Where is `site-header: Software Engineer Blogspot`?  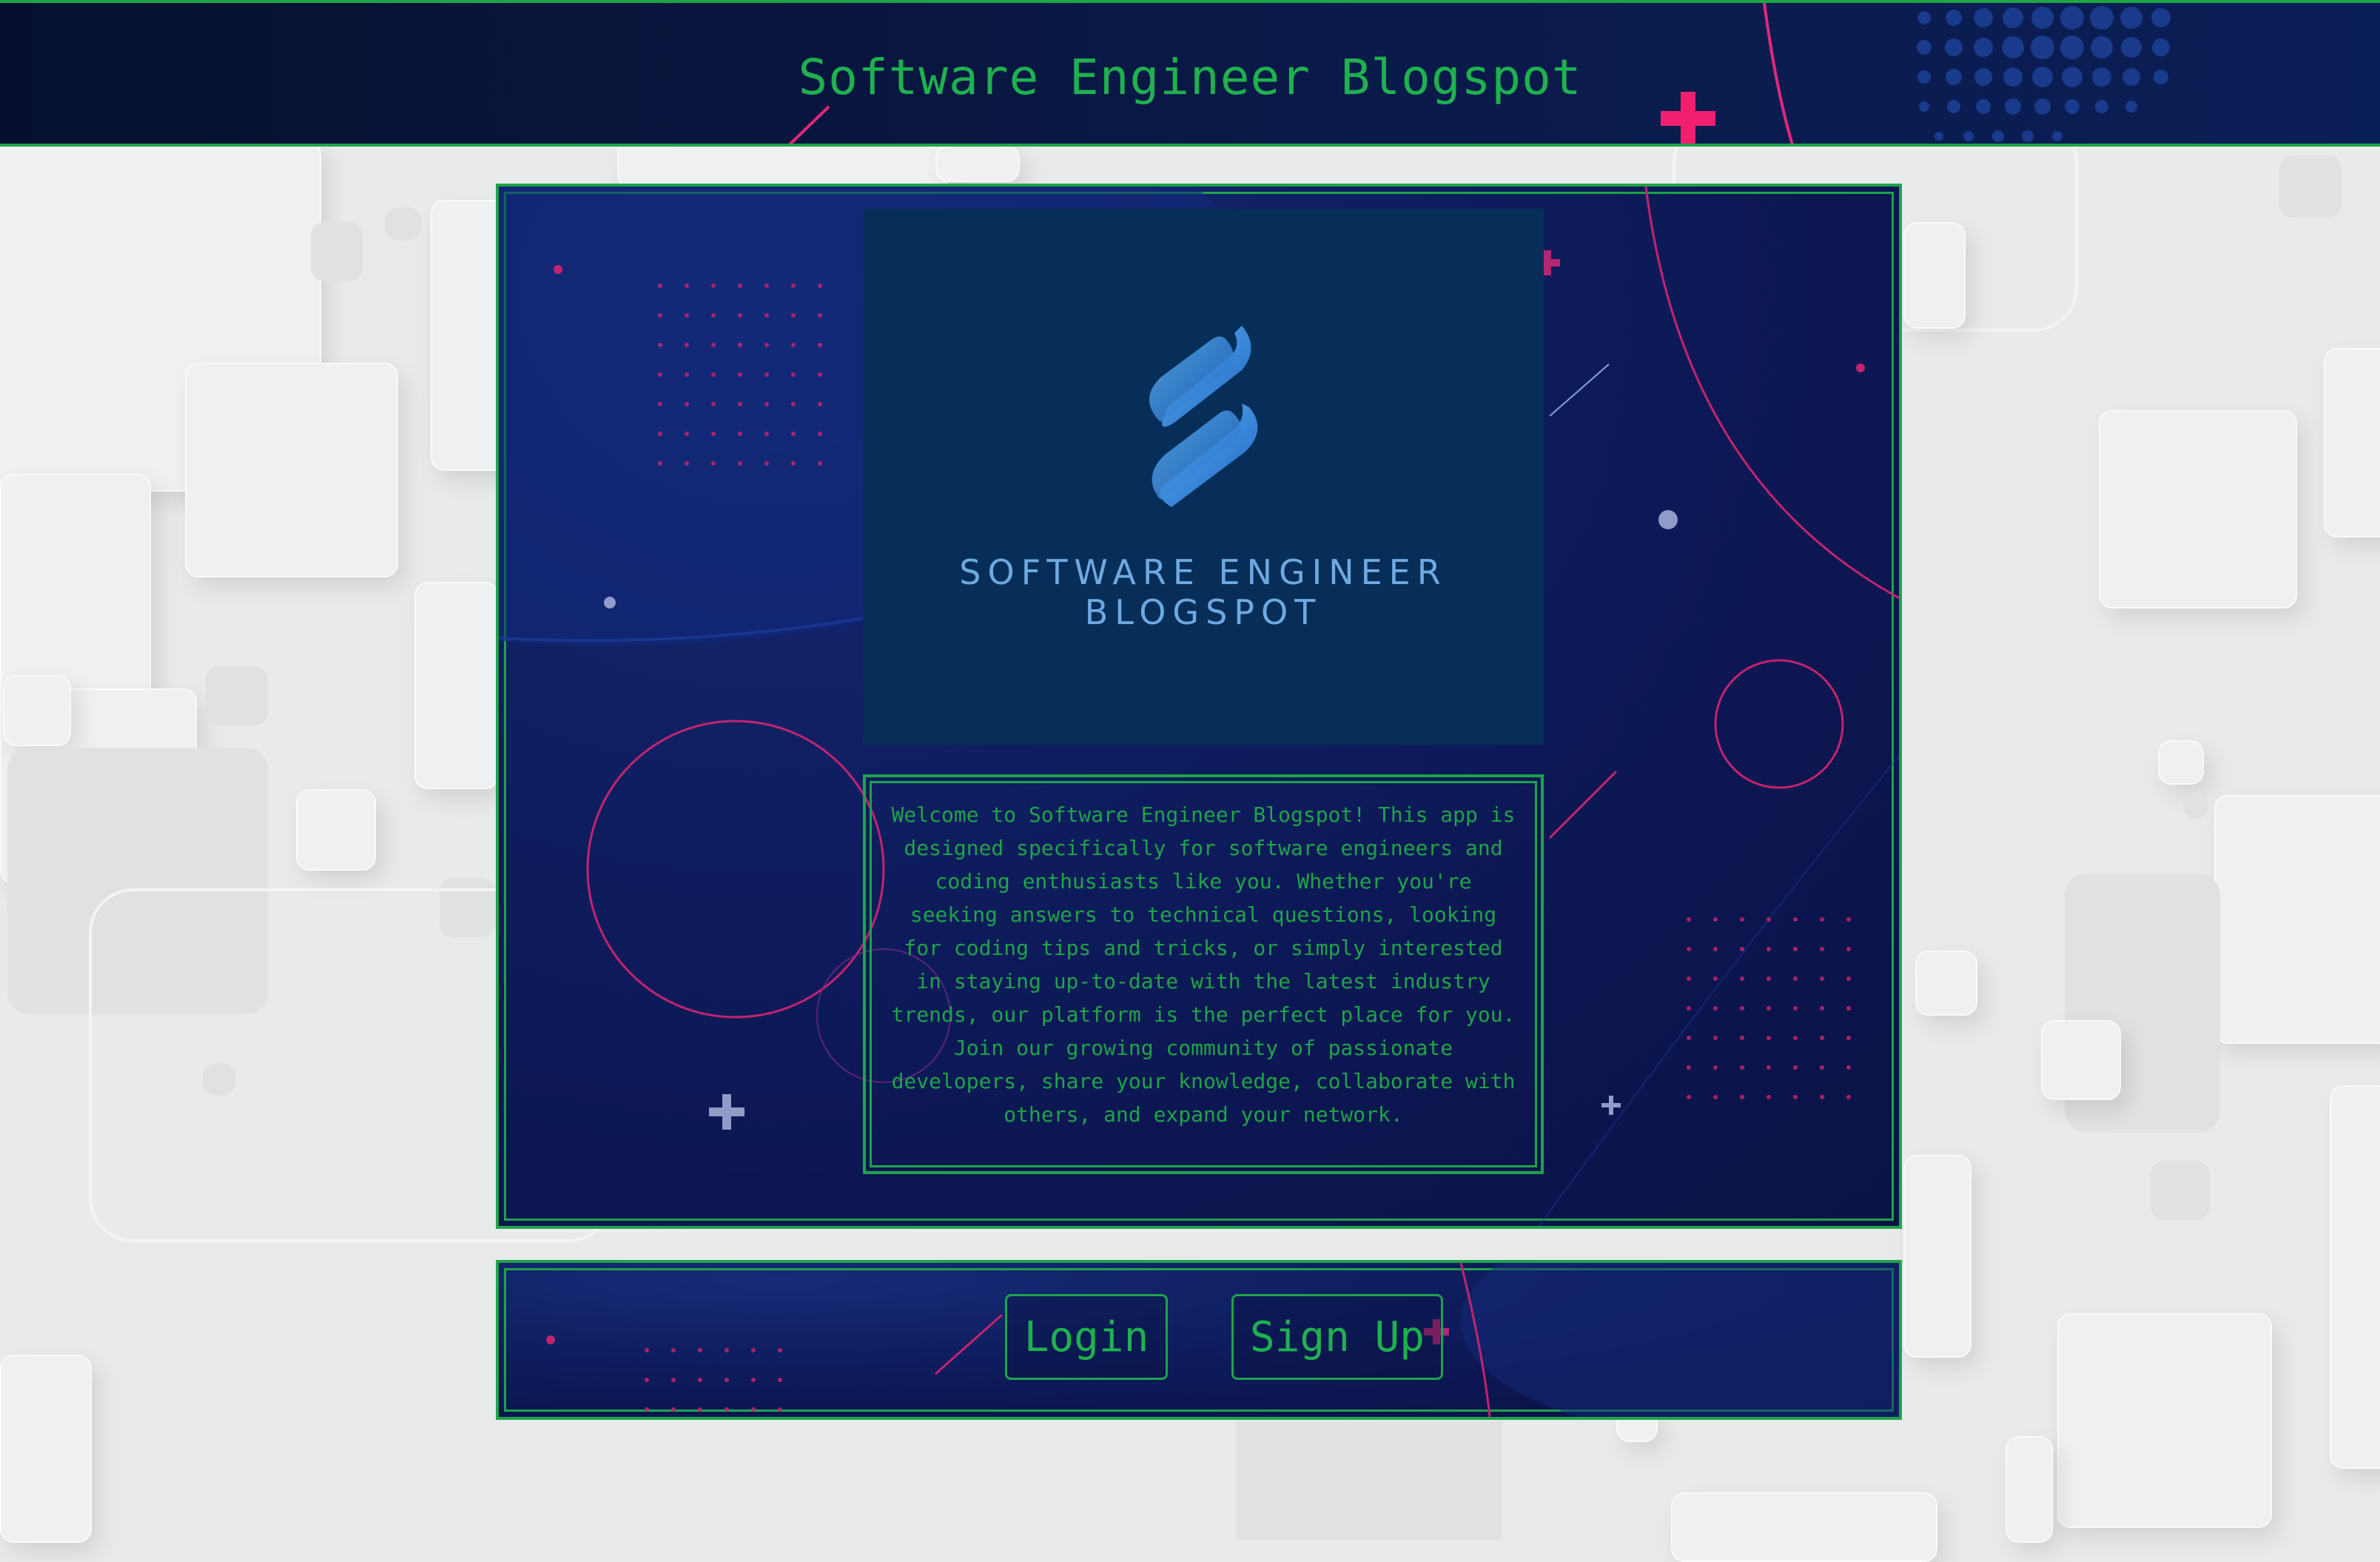 site-header: Software Engineer Blogspot is located at coordinates (1190, 73).